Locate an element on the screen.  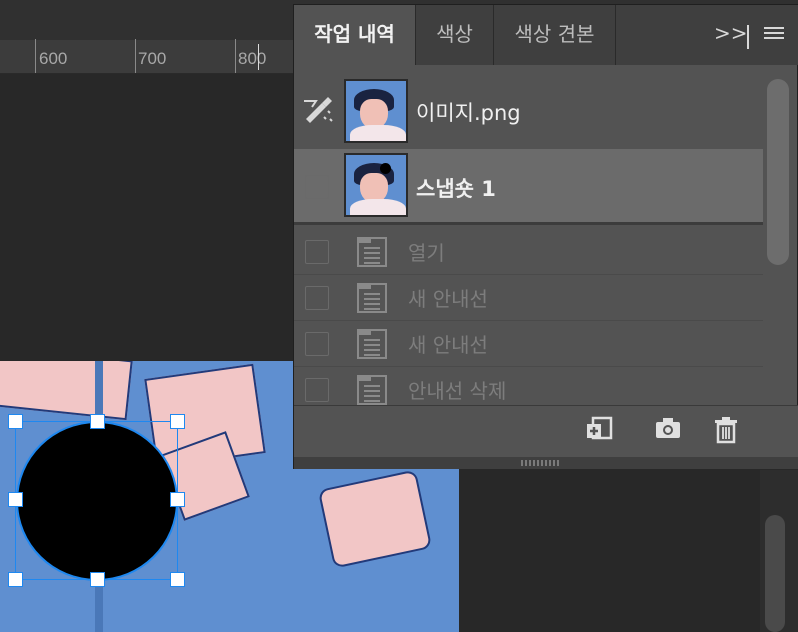
panel-resize-grip is located at coordinates (546, 463).